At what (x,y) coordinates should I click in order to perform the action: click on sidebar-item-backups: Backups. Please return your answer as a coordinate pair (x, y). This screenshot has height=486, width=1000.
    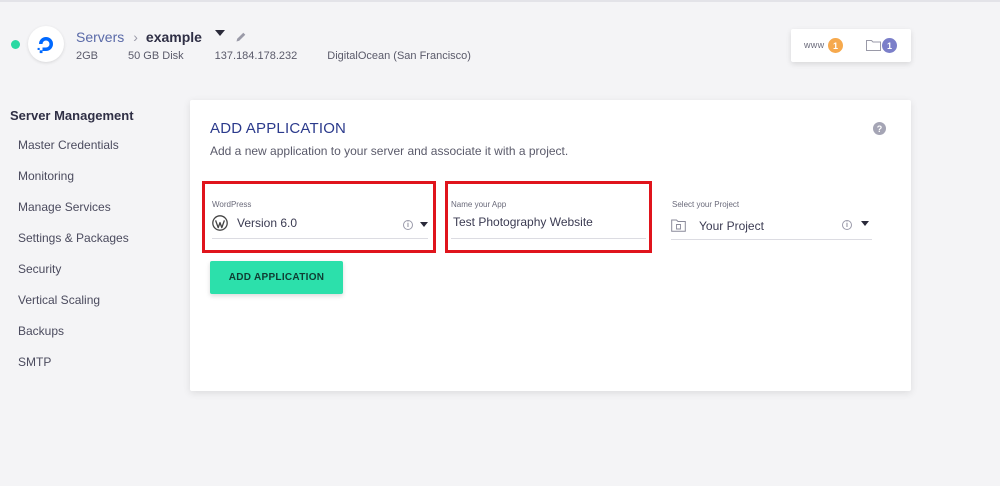
    Looking at the image, I should click on (41, 331).